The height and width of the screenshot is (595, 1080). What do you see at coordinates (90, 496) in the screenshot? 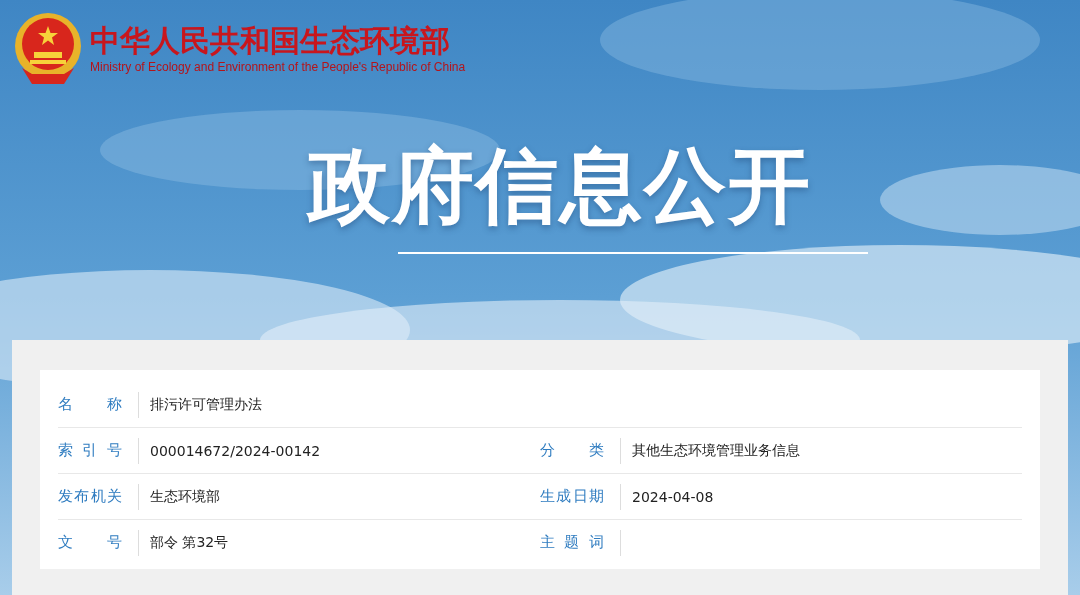
I see `field-label: 发布机关` at bounding box center [90, 496].